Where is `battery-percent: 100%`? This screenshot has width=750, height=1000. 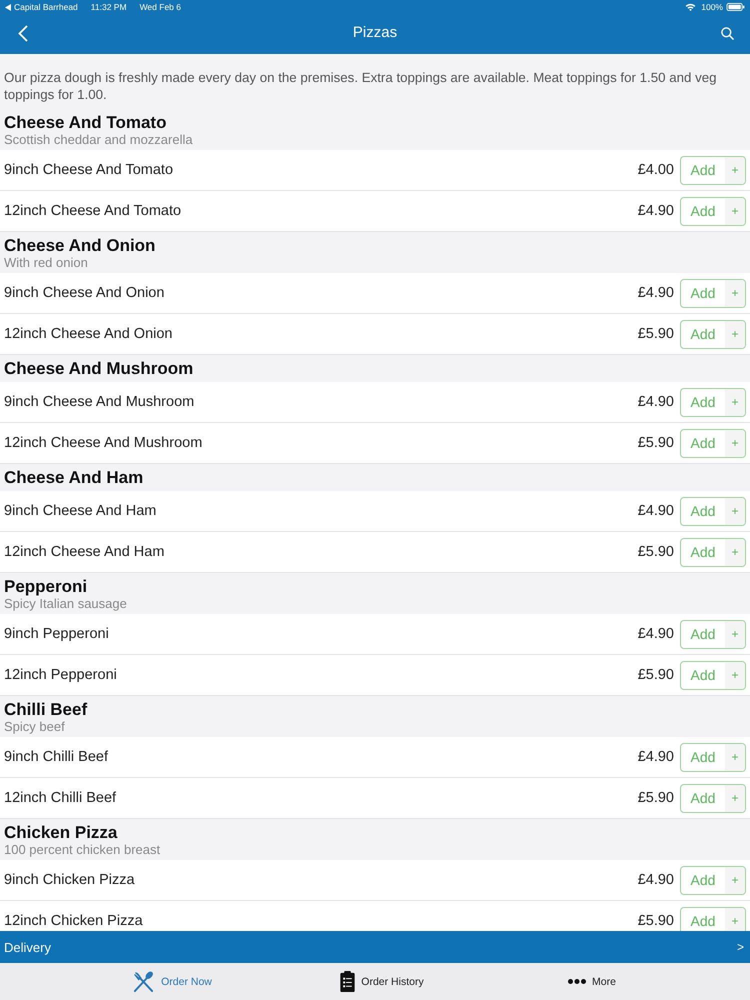
battery-percent: 100% is located at coordinates (712, 7).